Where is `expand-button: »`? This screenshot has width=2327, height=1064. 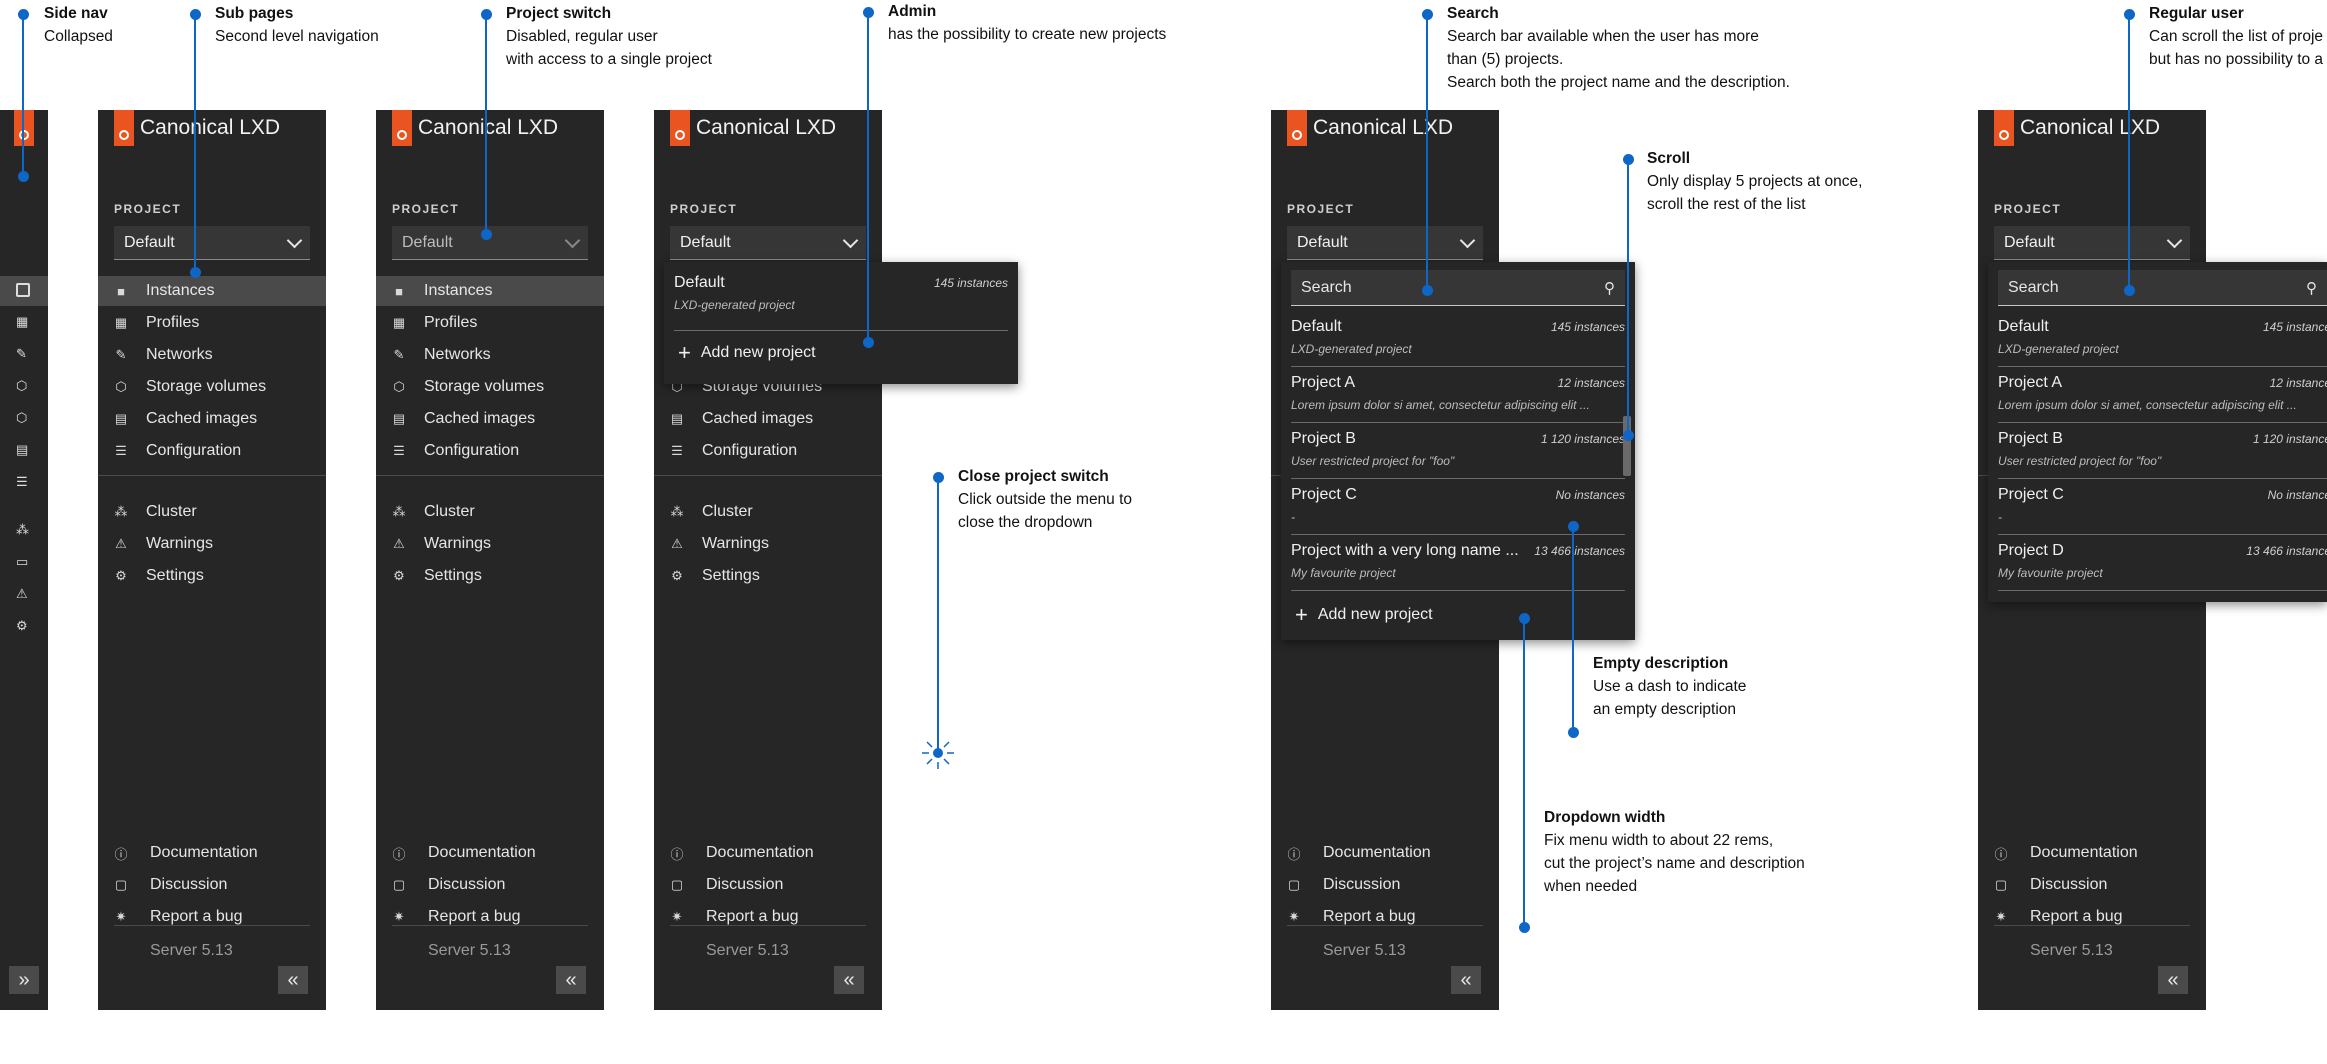 expand-button: » is located at coordinates (24, 980).